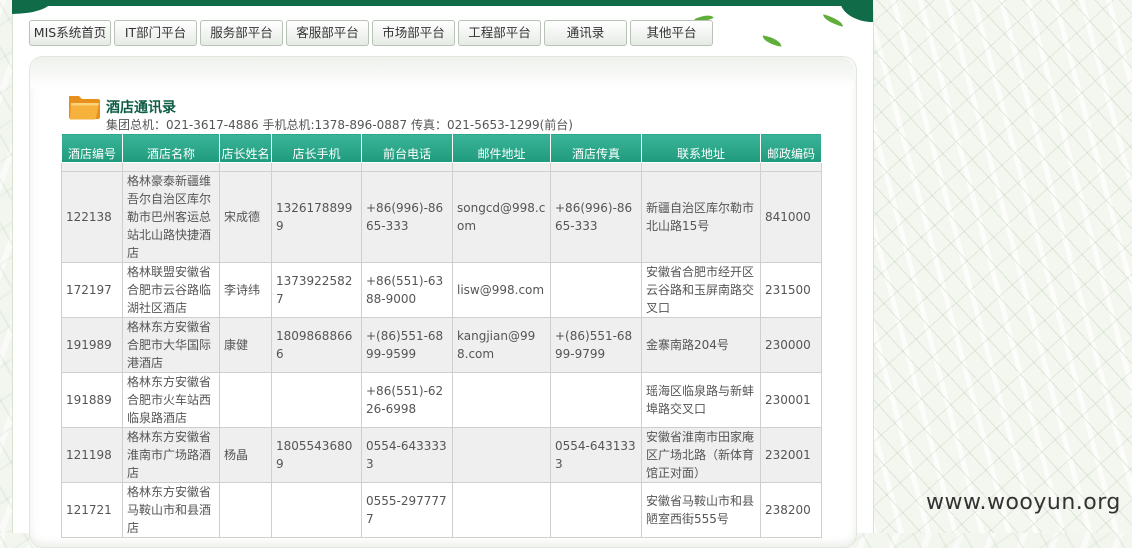  Describe the element at coordinates (141, 108) in the screenshot. I see `section-title: 酒店通讯录` at that location.